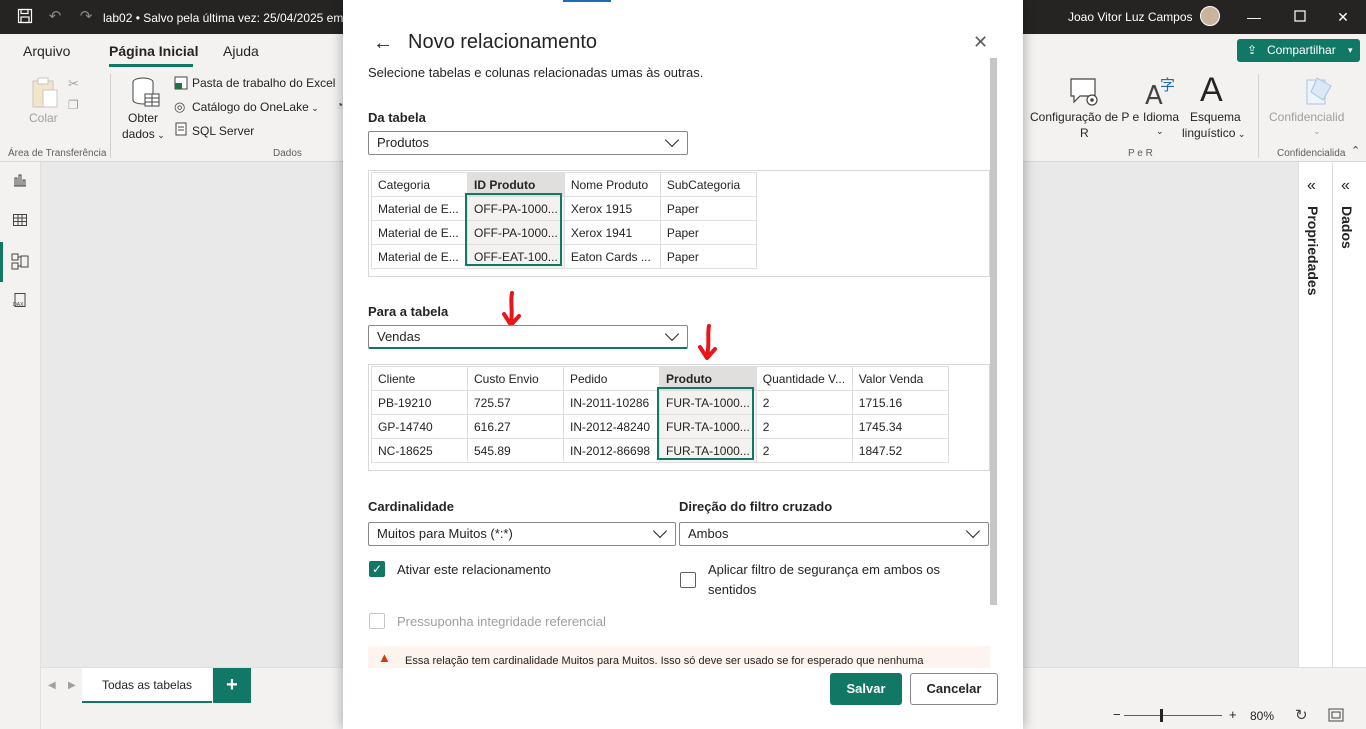 The width and height of the screenshot is (1366, 729). I want to click on prev-tab-icon: ◀, so click(52, 685).